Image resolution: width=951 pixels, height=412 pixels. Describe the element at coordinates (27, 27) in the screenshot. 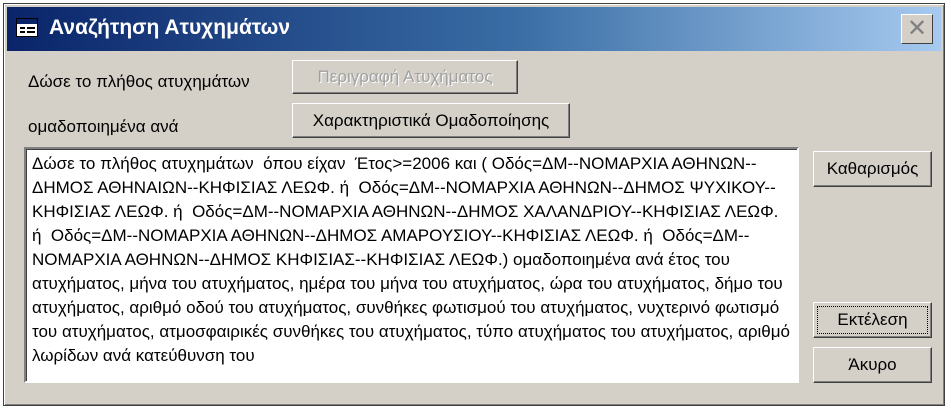

I see `form-icon` at that location.